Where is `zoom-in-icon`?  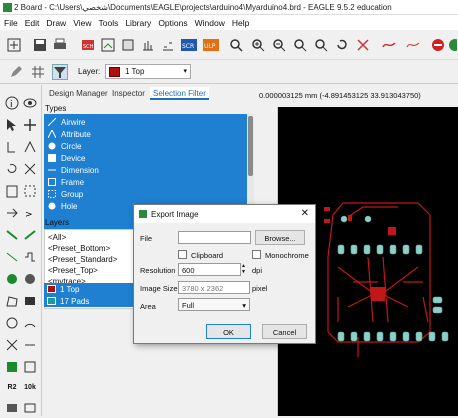
zoom-in-icon is located at coordinates (258, 45).